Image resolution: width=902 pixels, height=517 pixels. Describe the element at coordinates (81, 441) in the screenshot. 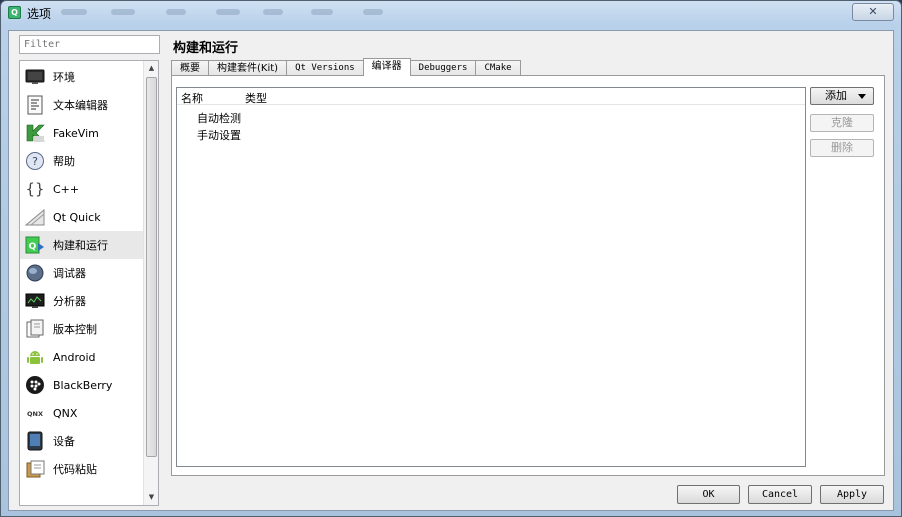

I see `sidebar-item-devices: 设备` at that location.